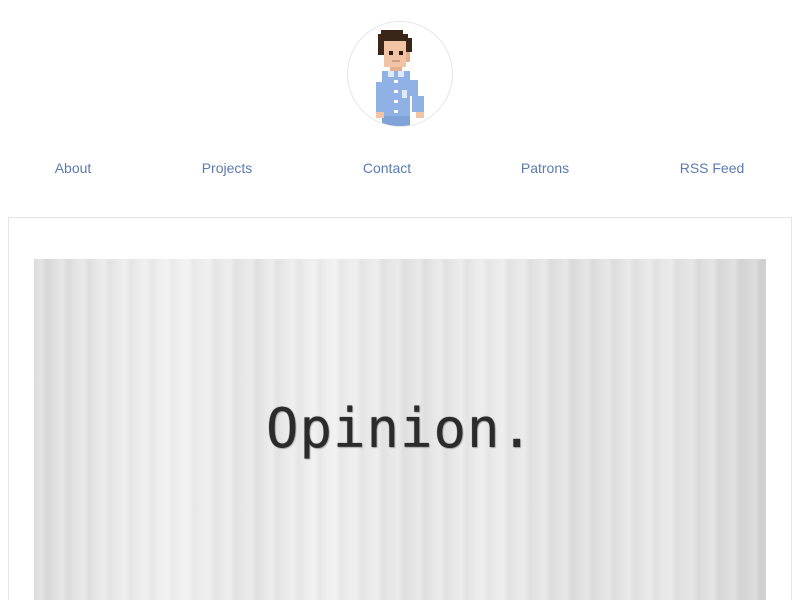  Describe the element at coordinates (545, 168) in the screenshot. I see `nav-link-patrons: Patrons` at that location.